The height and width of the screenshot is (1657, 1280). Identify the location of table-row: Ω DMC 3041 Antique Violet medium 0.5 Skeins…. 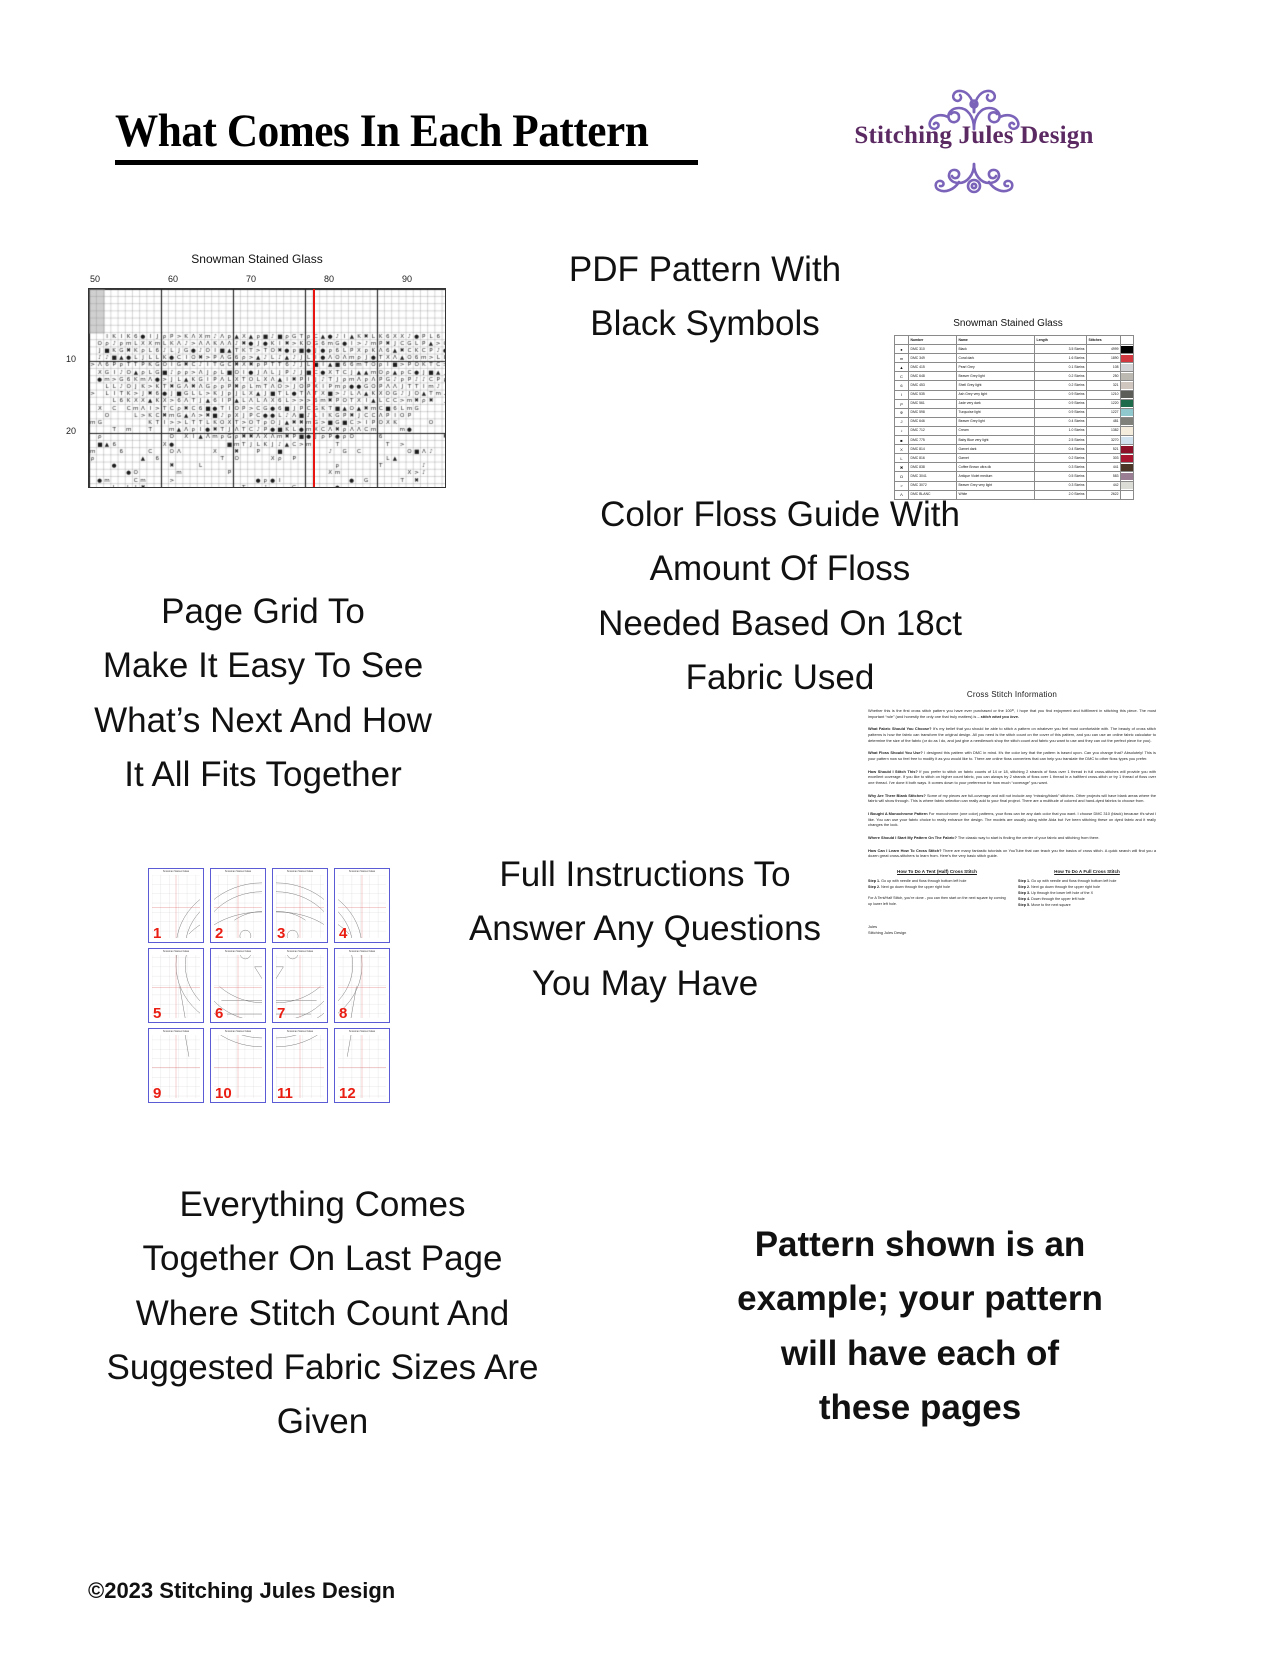
(1014, 476).